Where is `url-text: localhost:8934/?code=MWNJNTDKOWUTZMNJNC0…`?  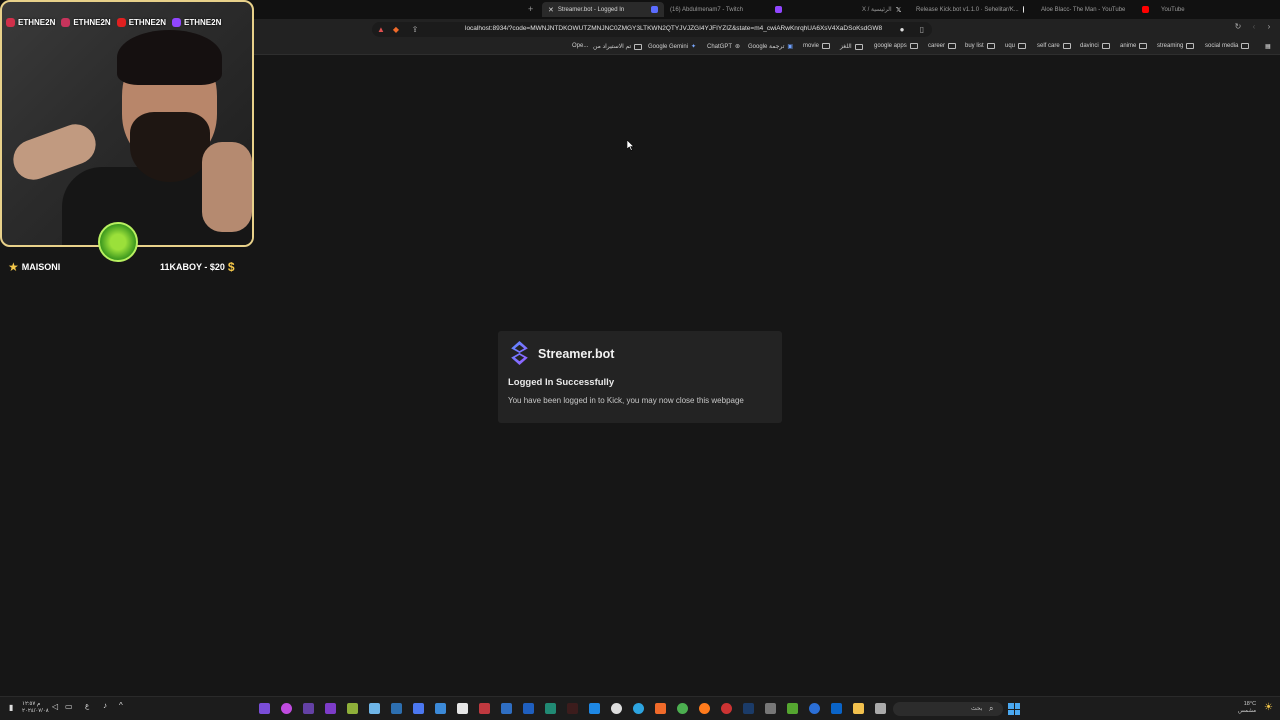 url-text: localhost:8934/?code=MWNJNTDKOWUTZMNJNC0… is located at coordinates (674, 28).